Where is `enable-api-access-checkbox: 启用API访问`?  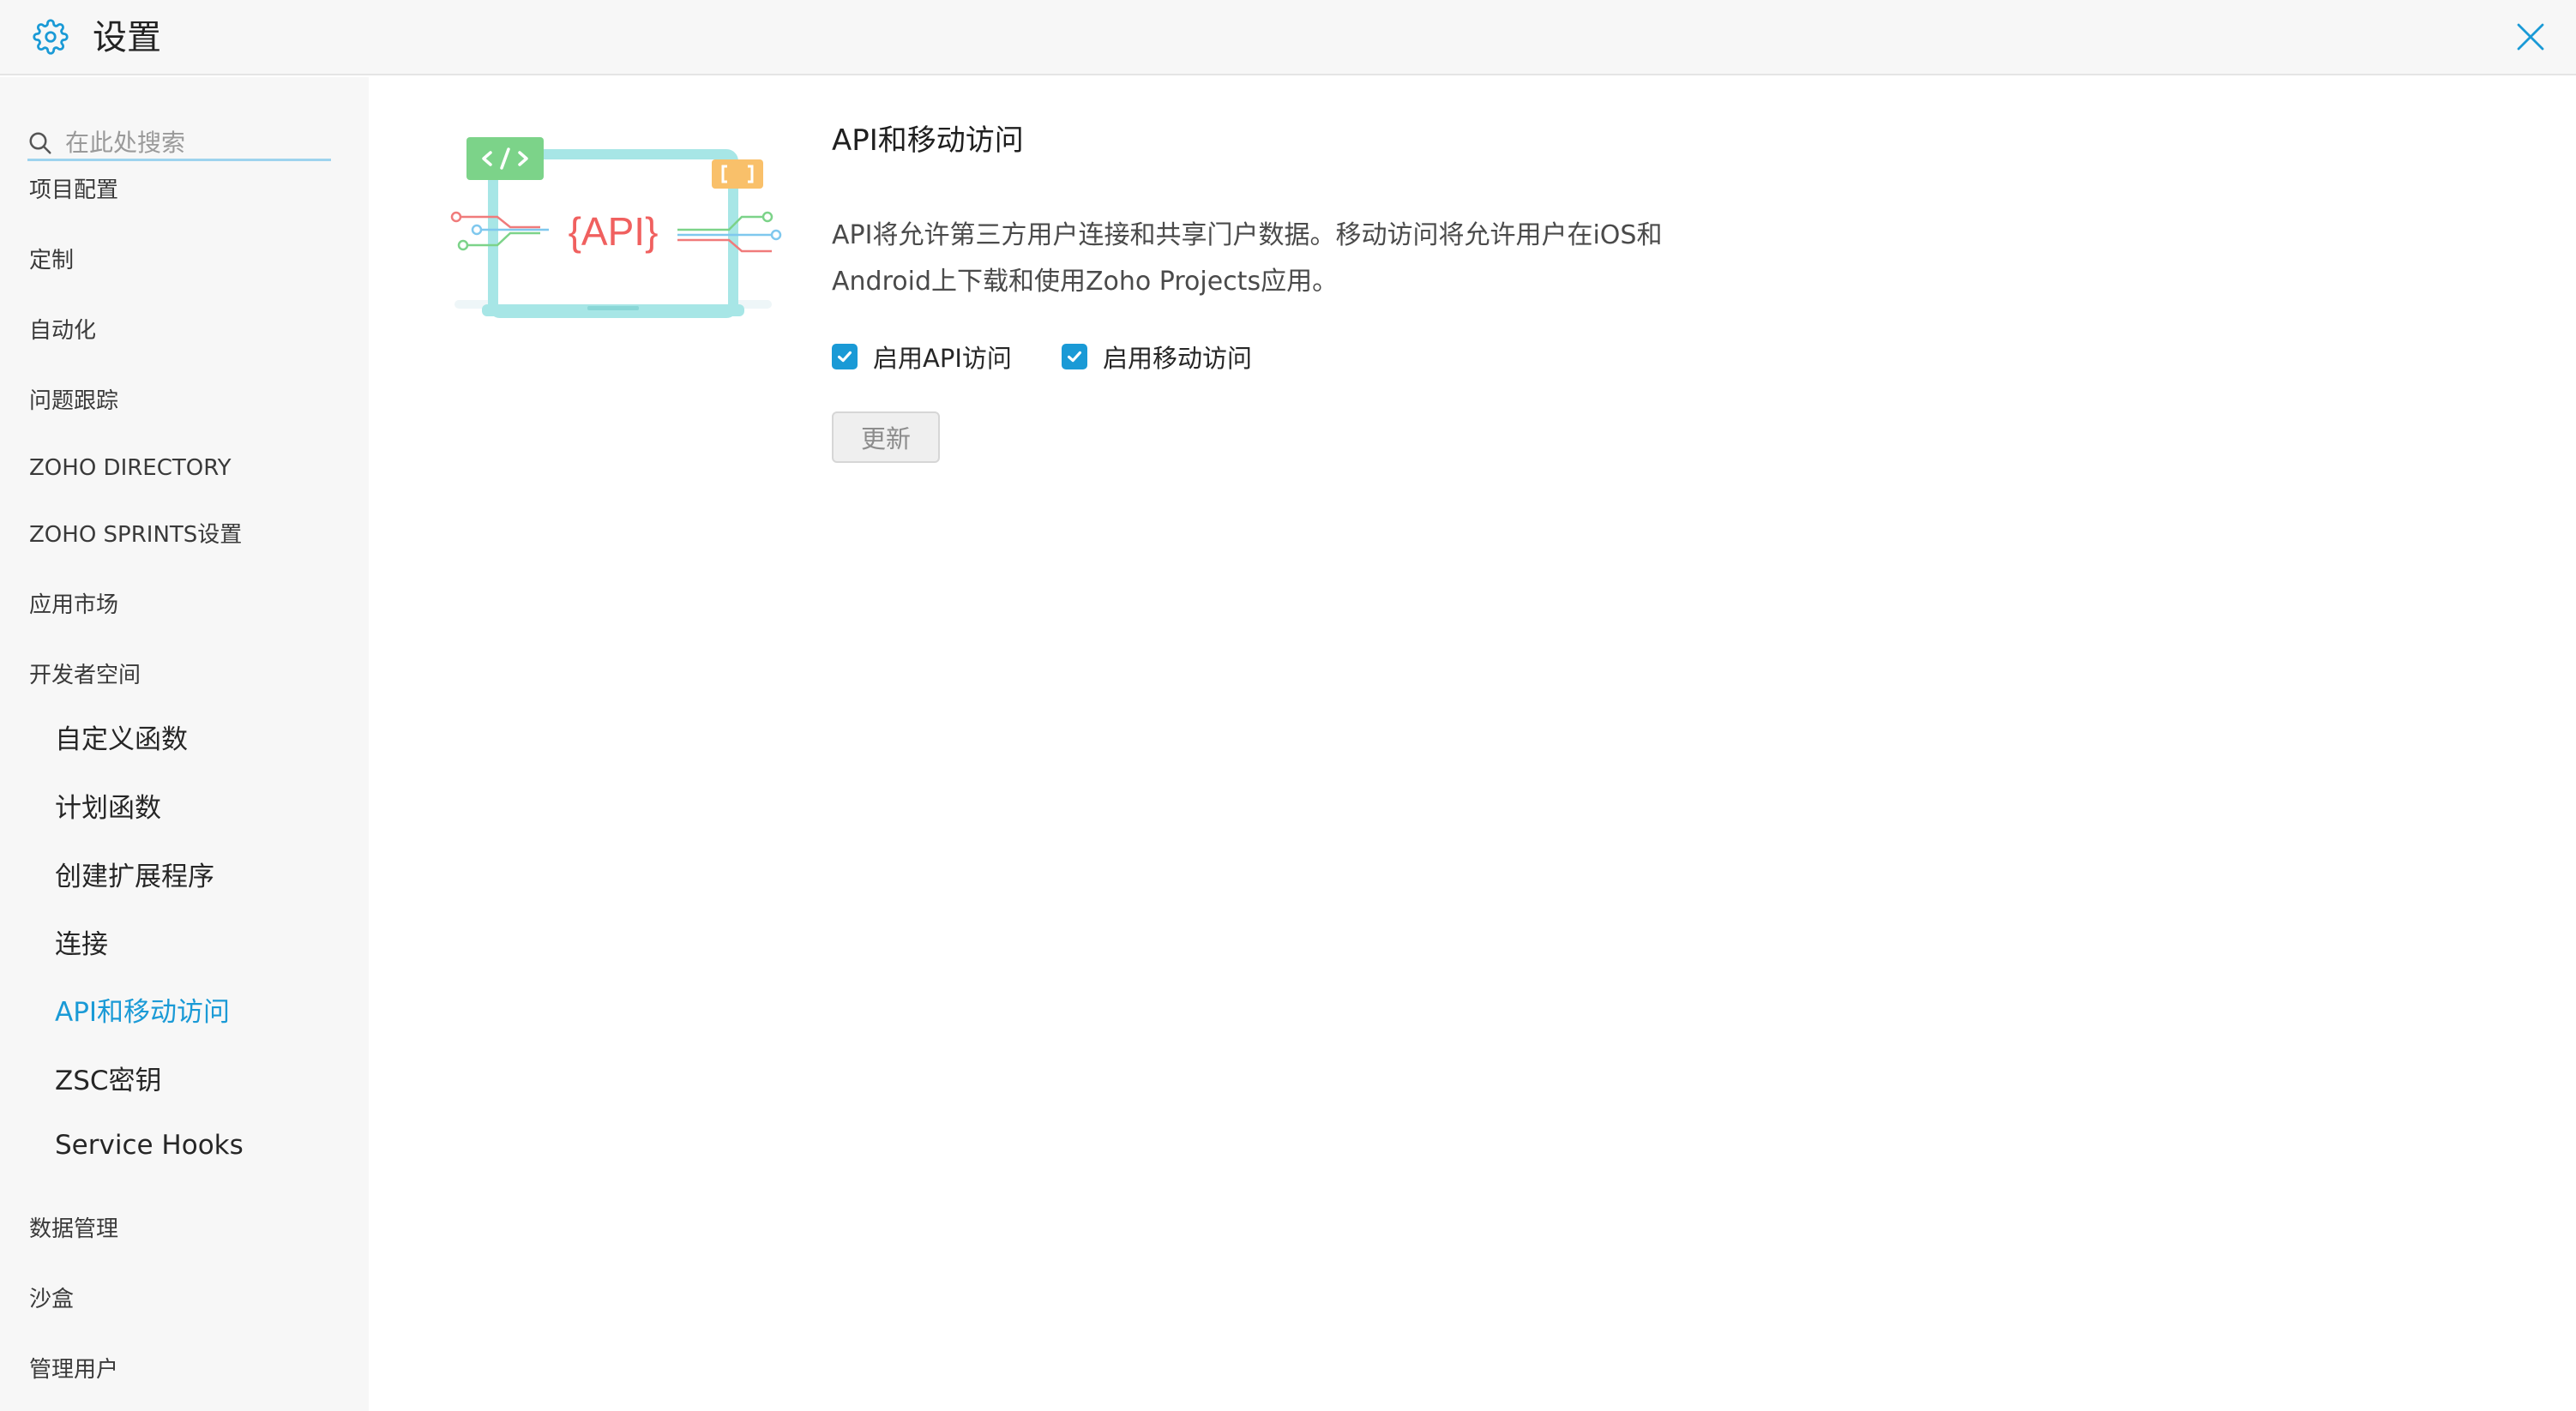
enable-api-access-checkbox: 启用API访问 is located at coordinates (922, 357).